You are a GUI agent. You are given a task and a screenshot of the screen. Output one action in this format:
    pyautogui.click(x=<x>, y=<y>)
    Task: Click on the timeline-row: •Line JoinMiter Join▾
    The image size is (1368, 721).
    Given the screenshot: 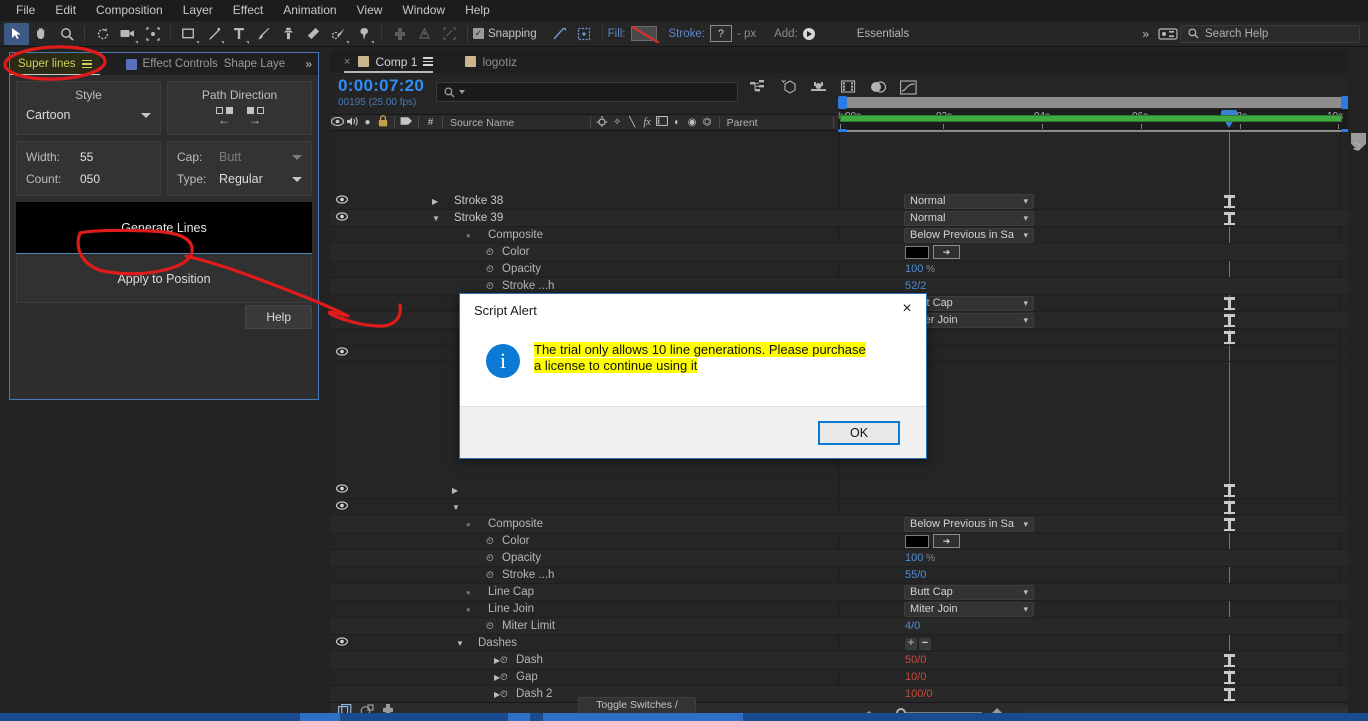 What is the action you would take?
    pyautogui.click(x=849, y=609)
    